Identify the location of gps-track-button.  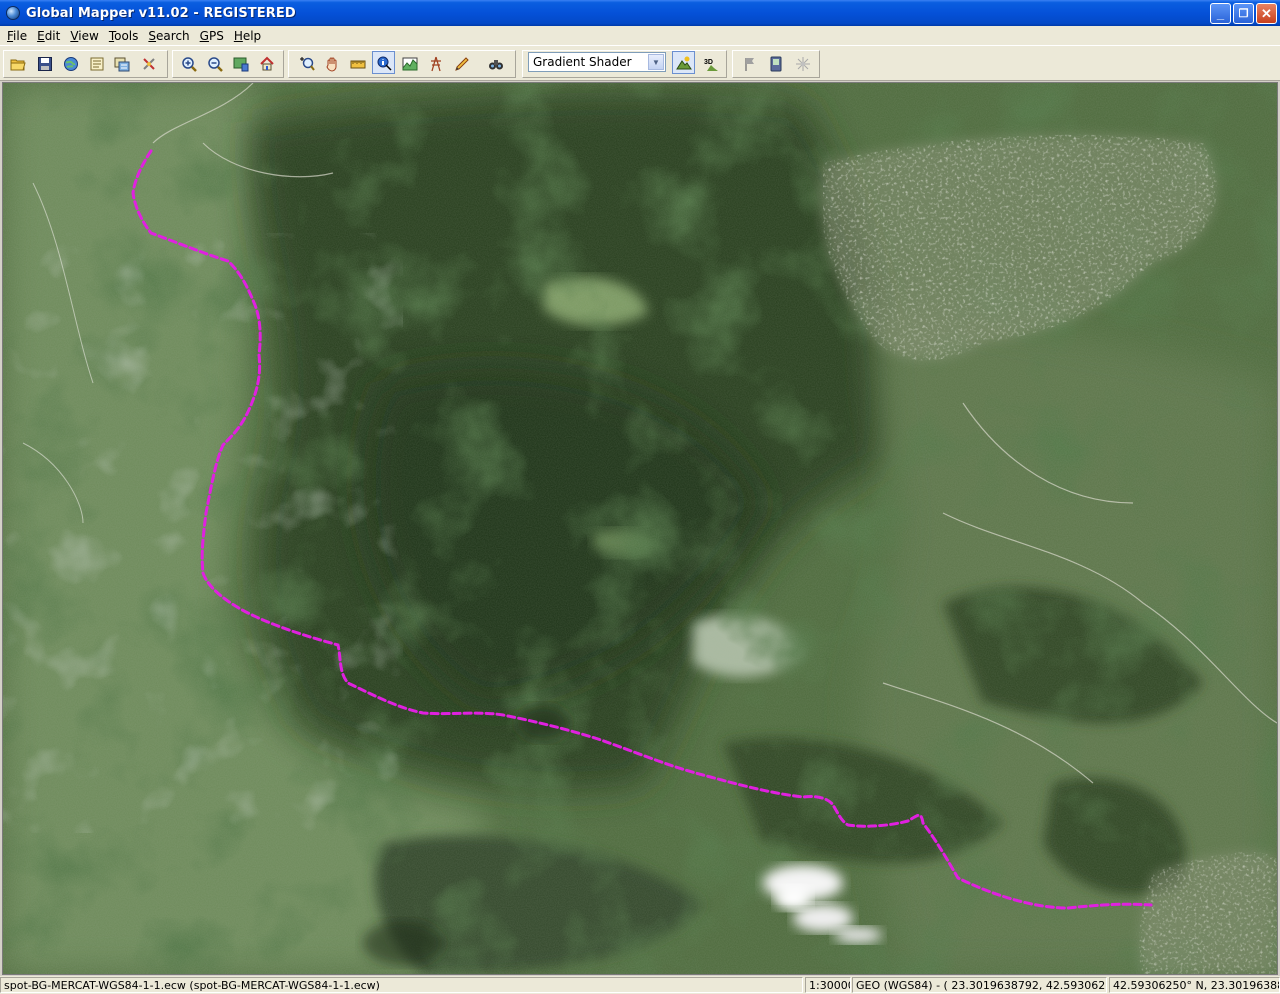
(775, 63).